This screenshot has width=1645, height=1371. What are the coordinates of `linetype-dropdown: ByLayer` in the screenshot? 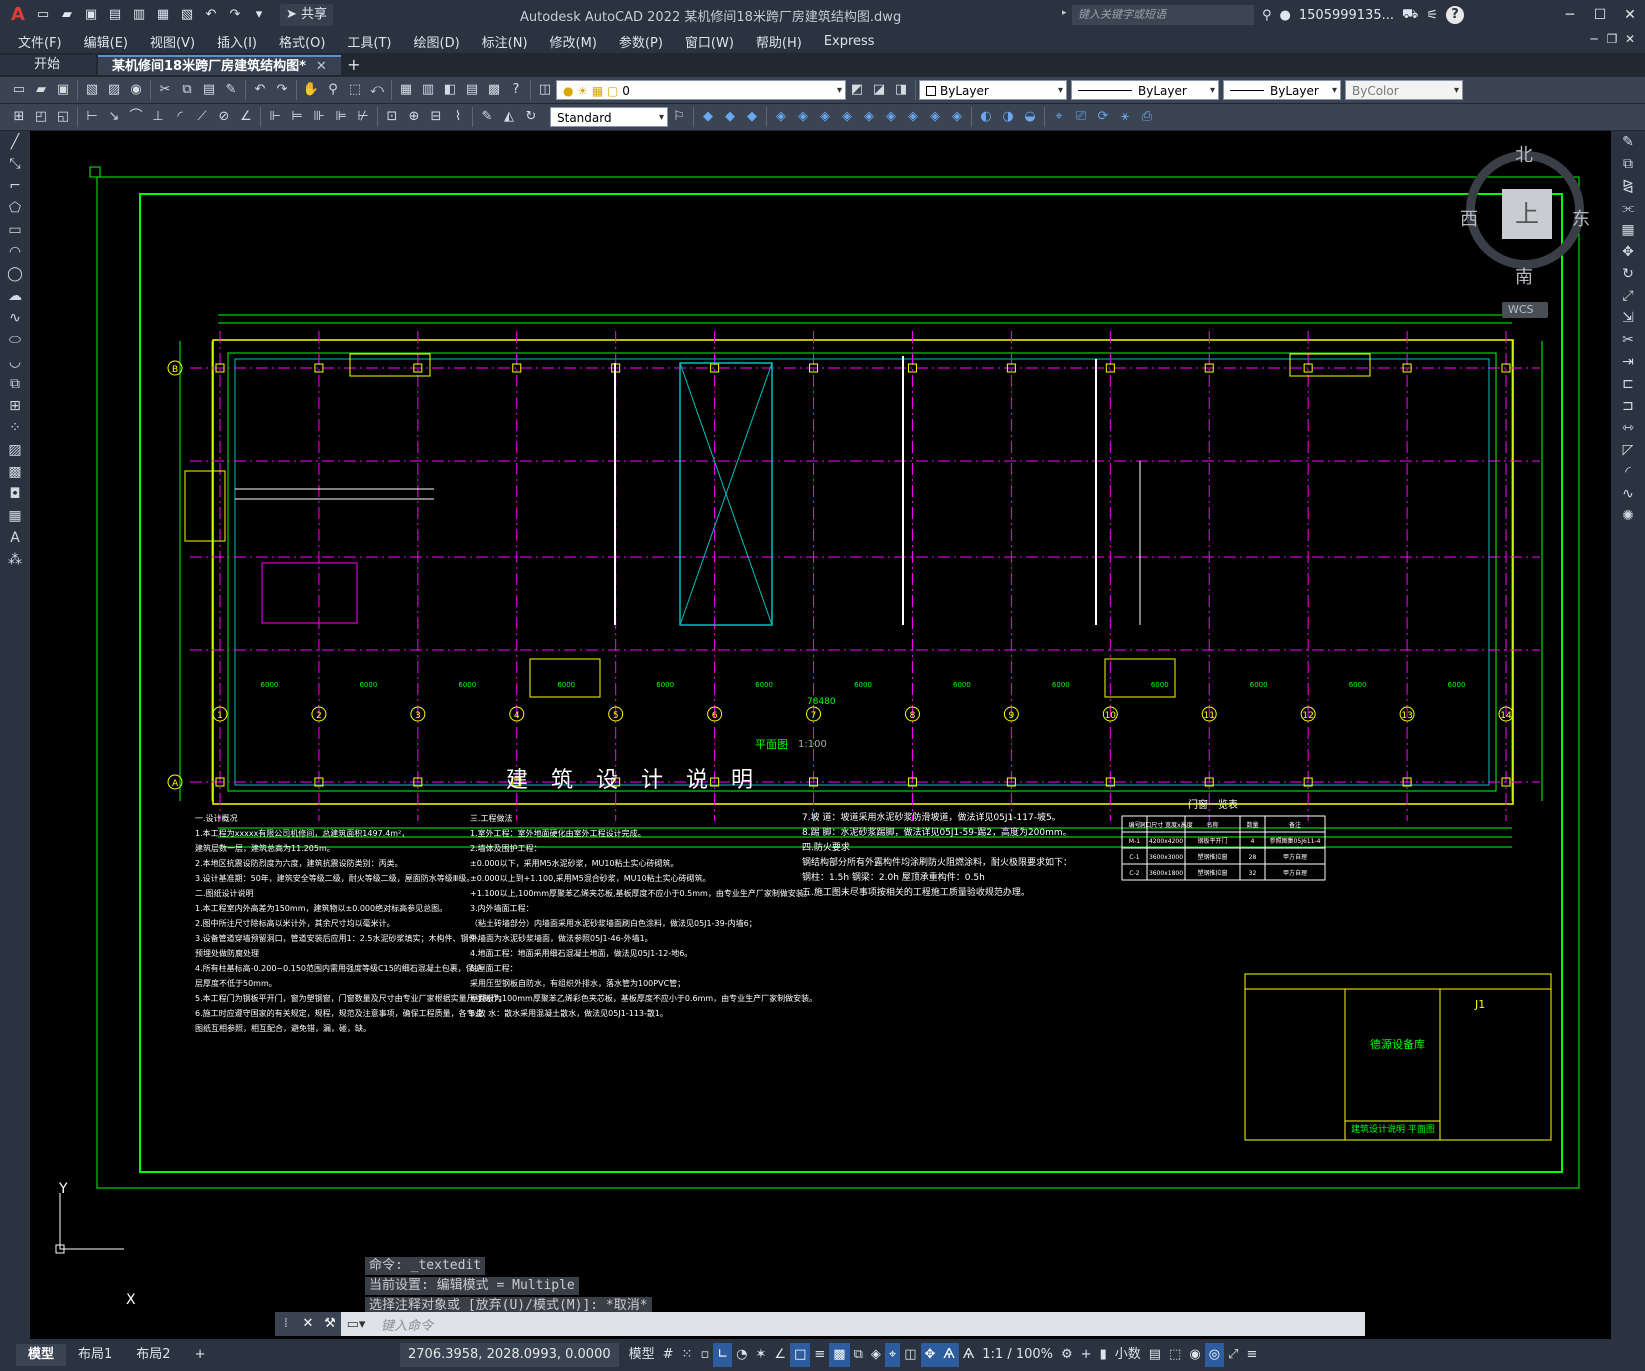 It's located at (1145, 90).